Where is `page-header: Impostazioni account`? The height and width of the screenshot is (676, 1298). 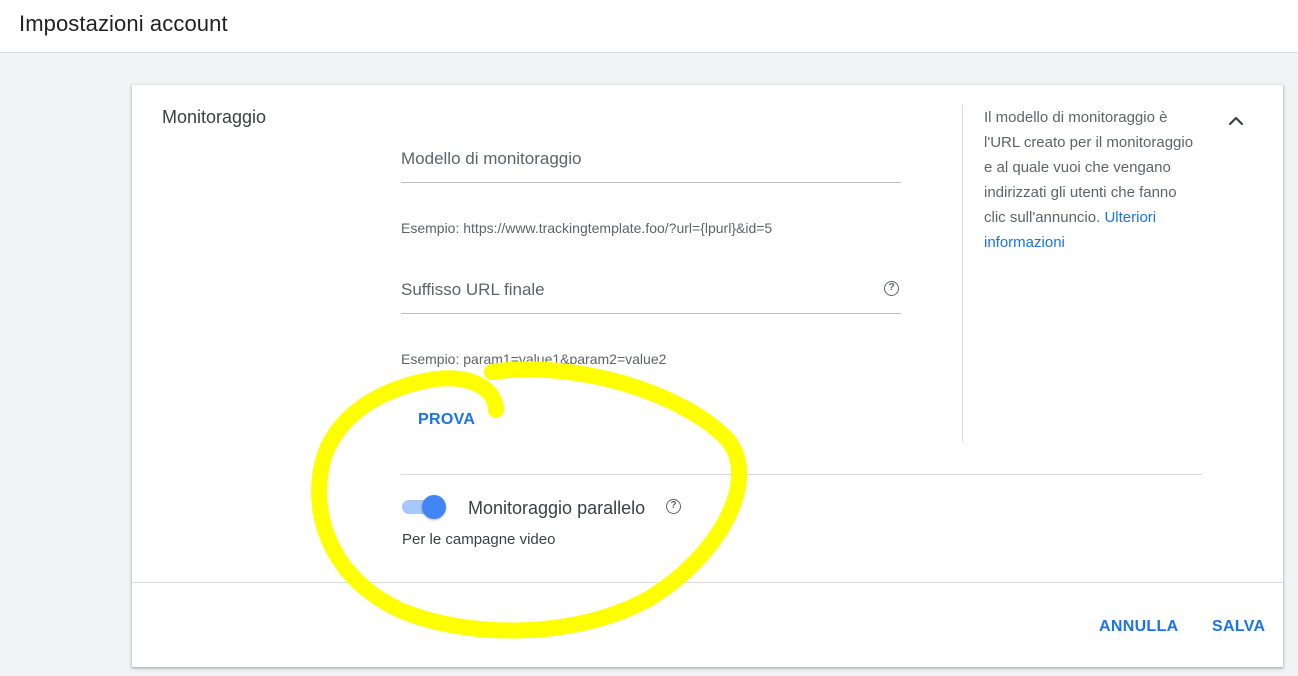 page-header: Impostazioni account is located at coordinates (649, 26).